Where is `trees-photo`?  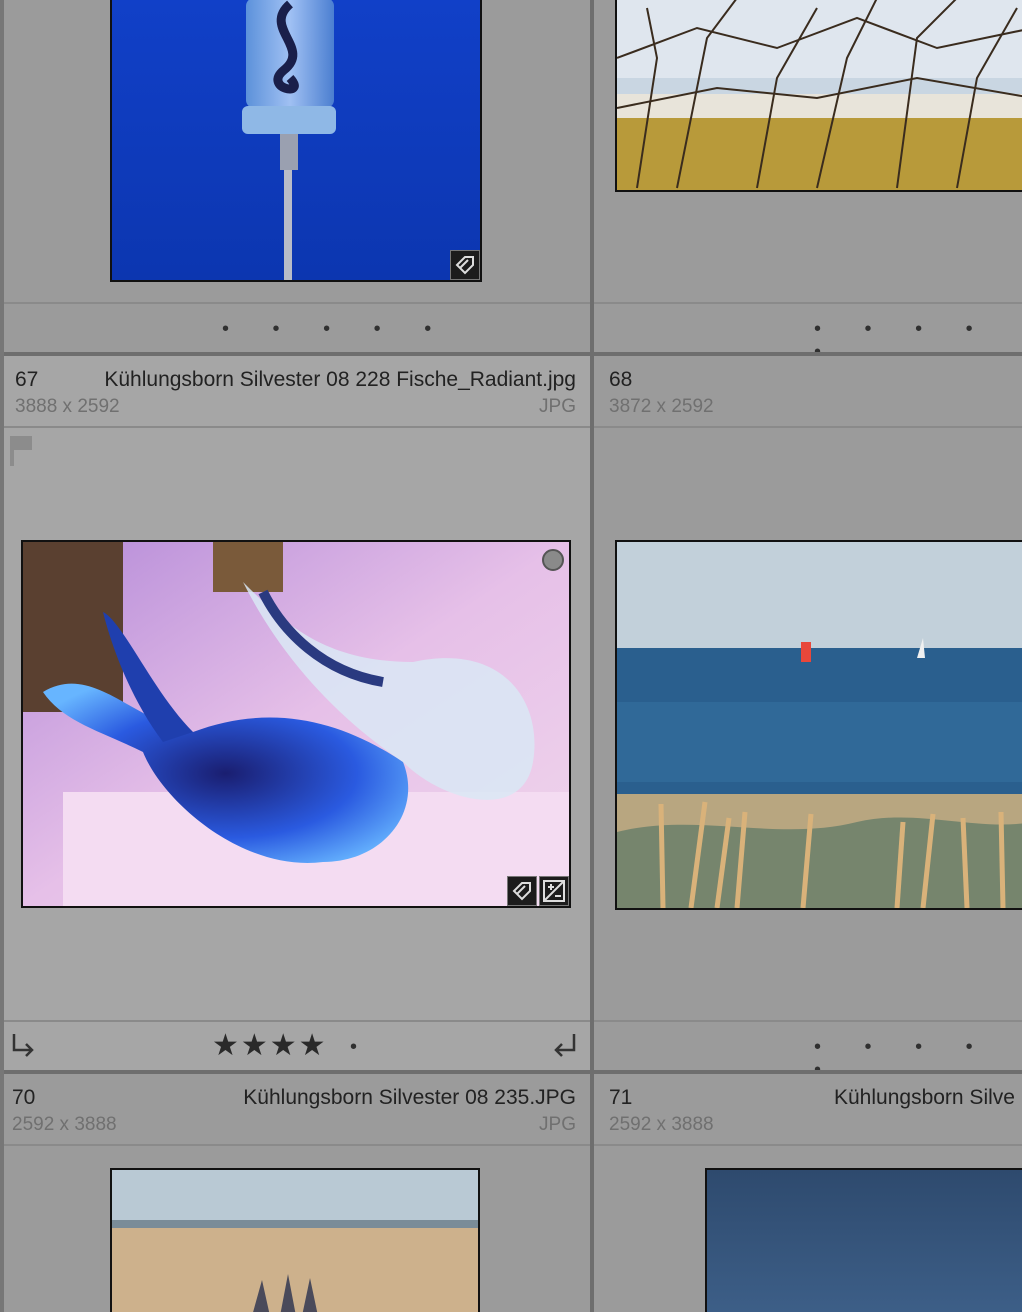 trees-photo is located at coordinates (819, 95).